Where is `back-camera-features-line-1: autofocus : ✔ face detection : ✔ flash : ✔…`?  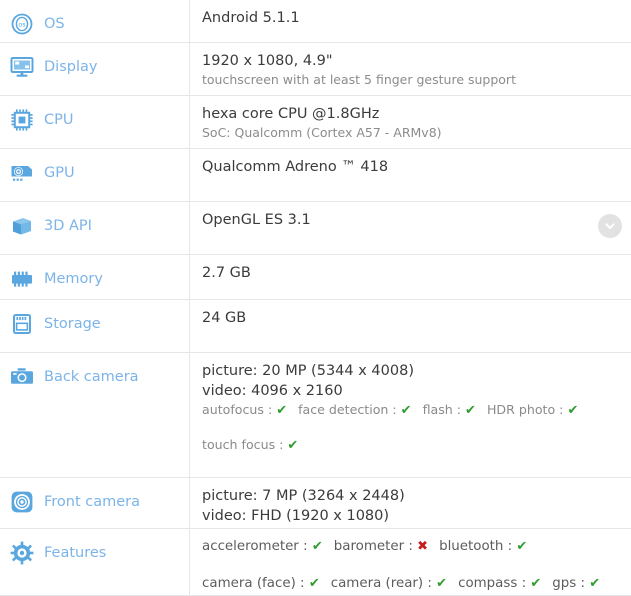
back-camera-features-line-1: autofocus : ✔ face detection : ✔ flash : ✔… is located at coordinates (416, 410).